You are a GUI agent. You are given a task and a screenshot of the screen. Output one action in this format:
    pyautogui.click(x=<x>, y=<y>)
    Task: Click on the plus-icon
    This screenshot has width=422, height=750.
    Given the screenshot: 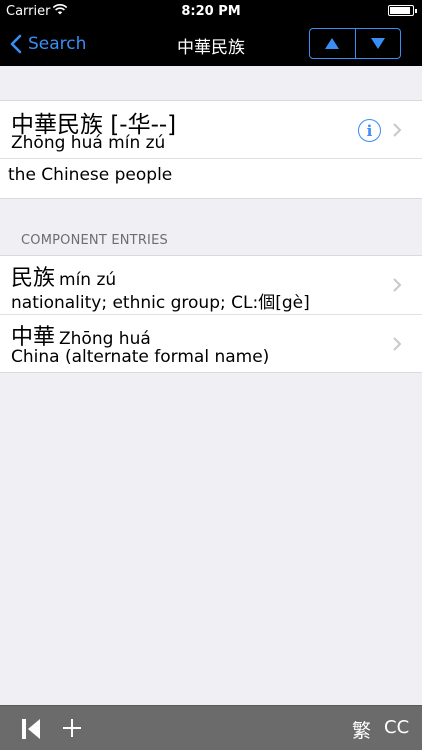 What is the action you would take?
    pyautogui.click(x=72, y=728)
    